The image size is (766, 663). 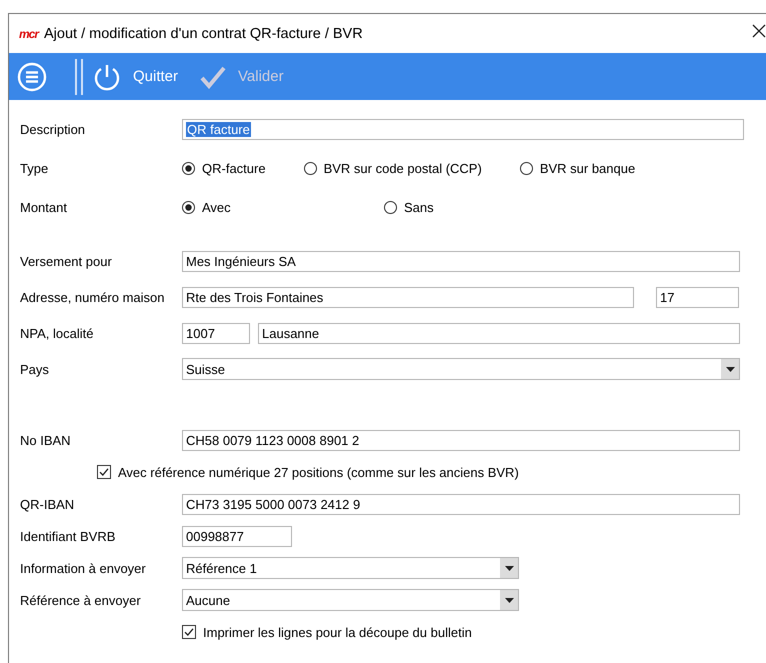 I want to click on text-field: QR facture, so click(x=463, y=129).